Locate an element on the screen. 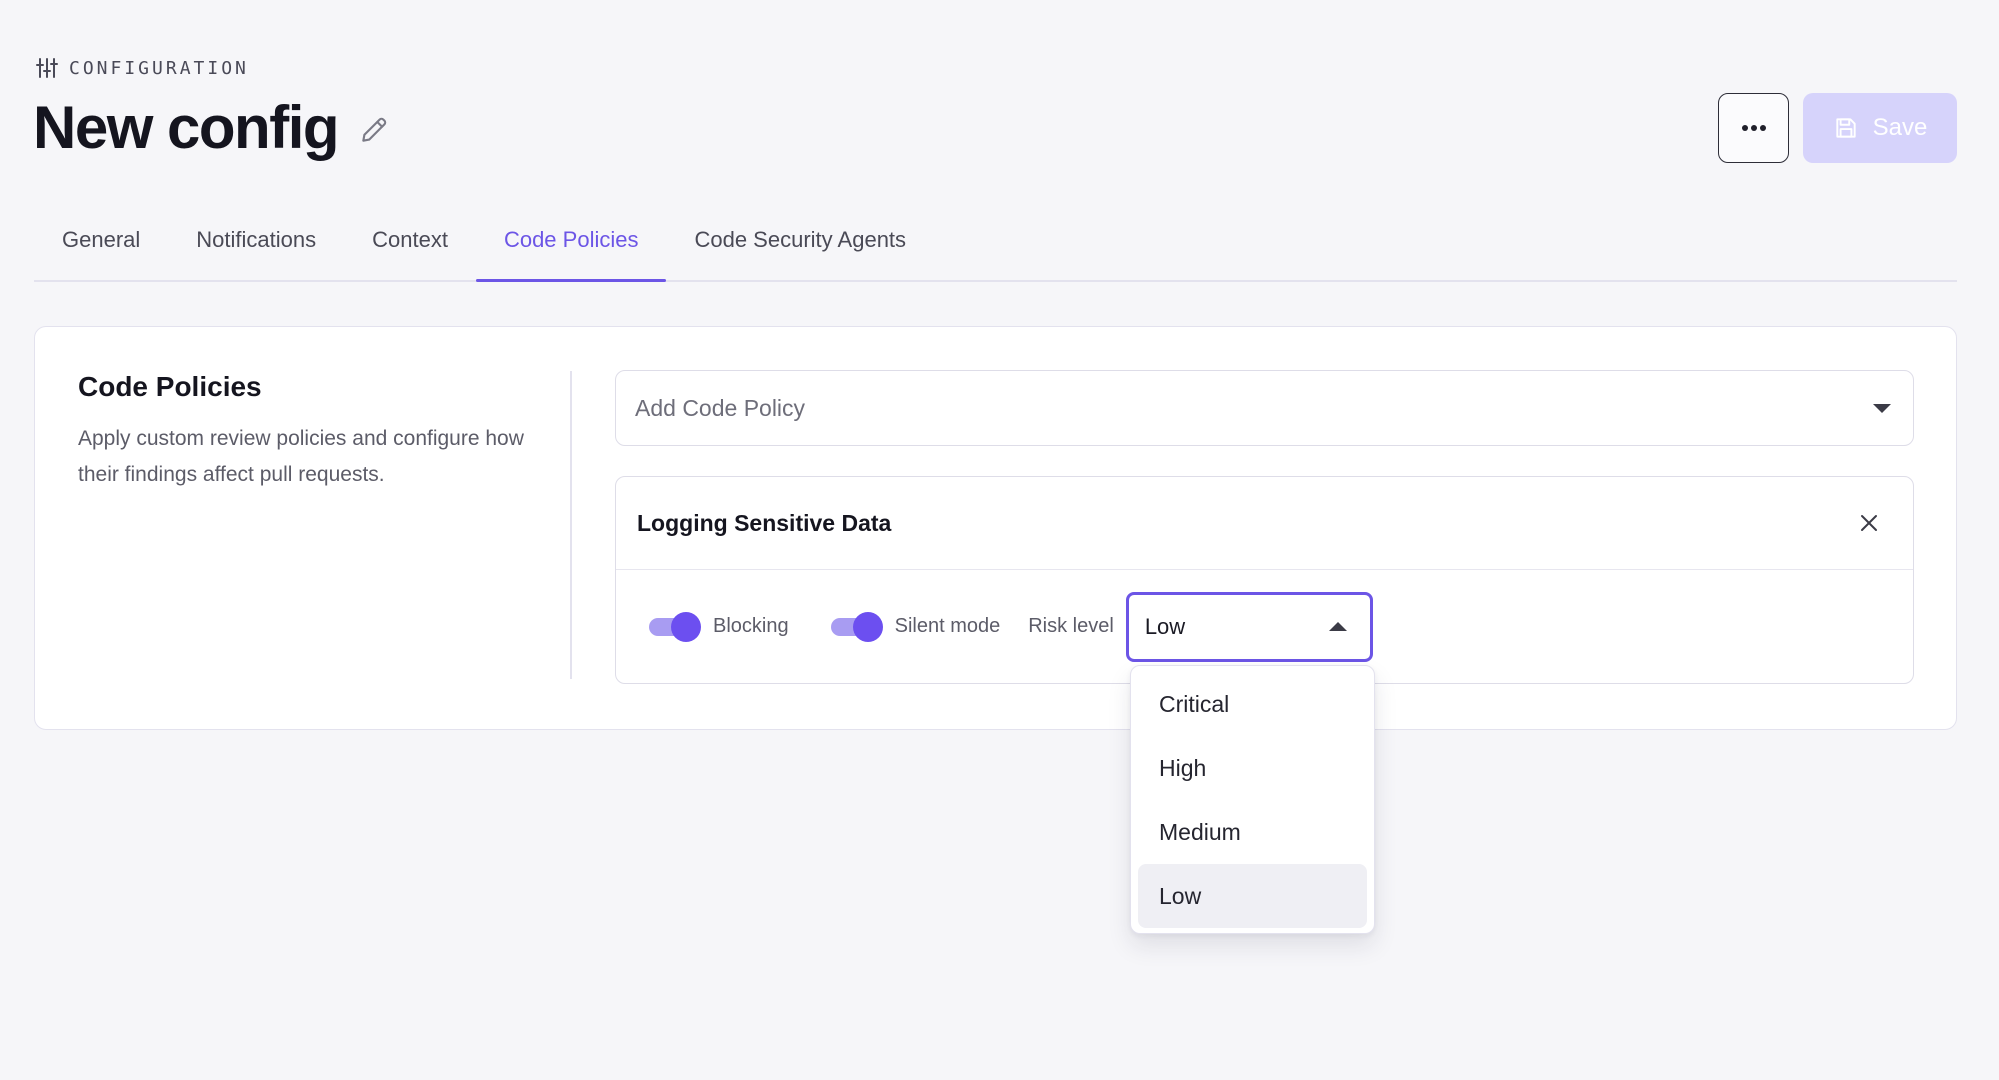 The height and width of the screenshot is (1080, 1999). tab-notifications: Notifications is located at coordinates (256, 250).